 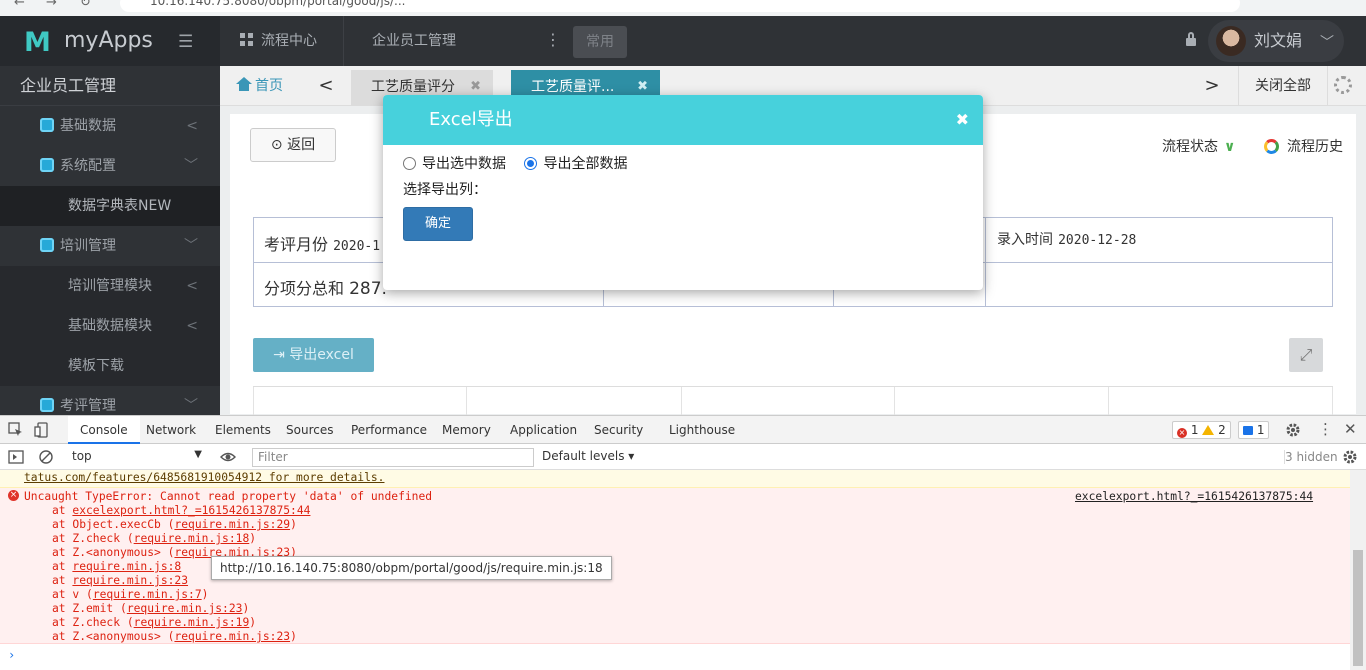 What do you see at coordinates (110, 86) in the screenshot?
I see `sidebar-title: 企业员工管理` at bounding box center [110, 86].